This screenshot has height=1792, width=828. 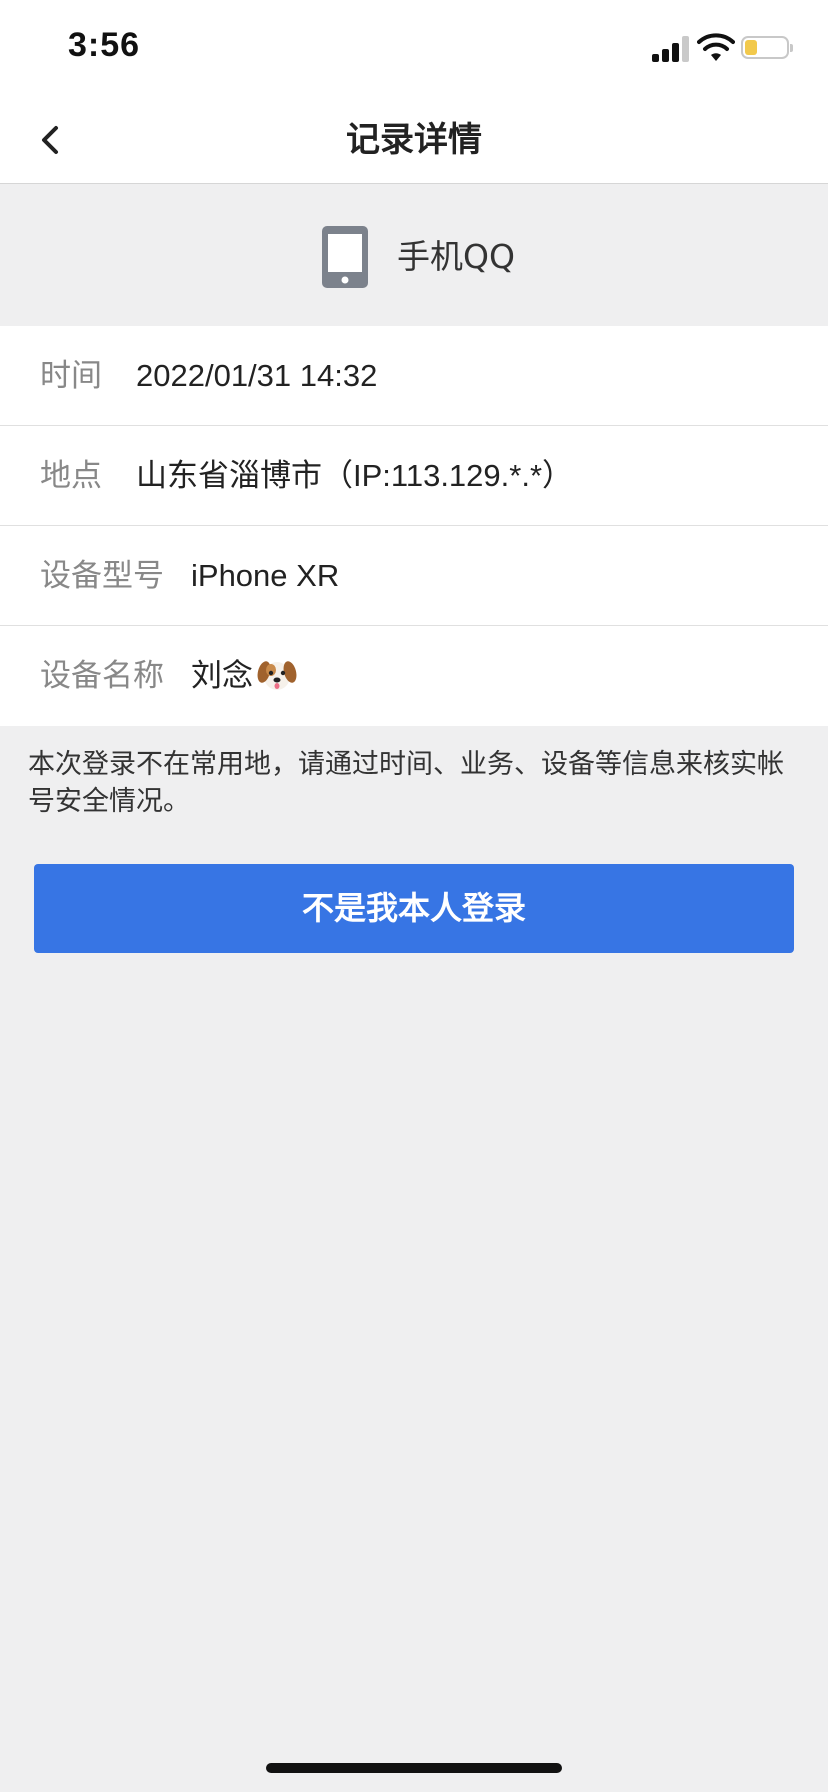 I want to click on phone-device-icon, so click(x=345, y=257).